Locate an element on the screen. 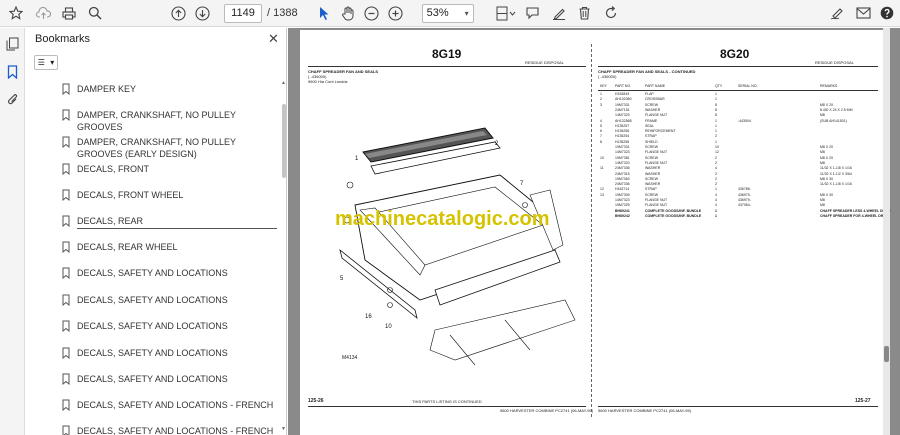 The width and height of the screenshot is (900, 435). select-cursor-icon is located at coordinates (324, 13).